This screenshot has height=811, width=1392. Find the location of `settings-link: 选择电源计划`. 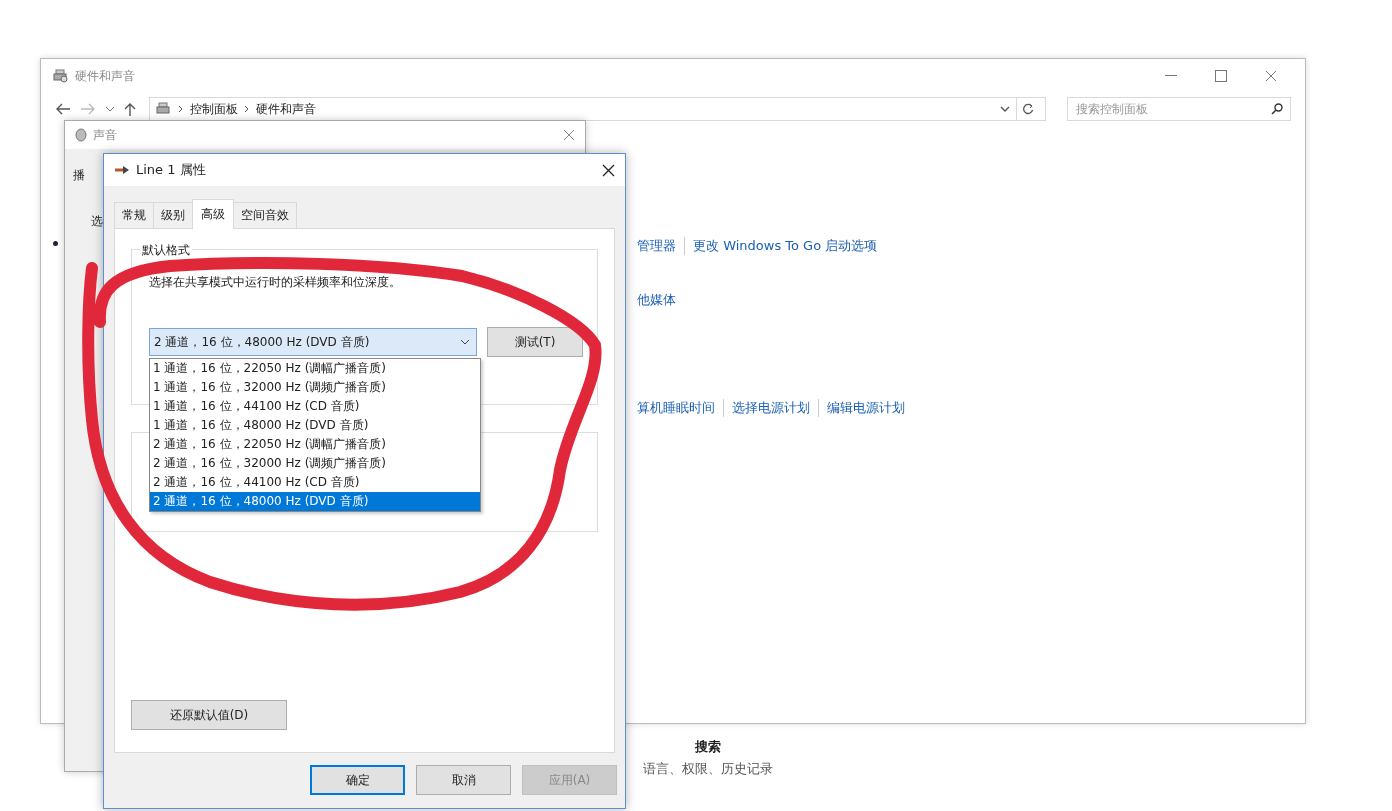

settings-link: 选择电源计划 is located at coordinates (770, 408).